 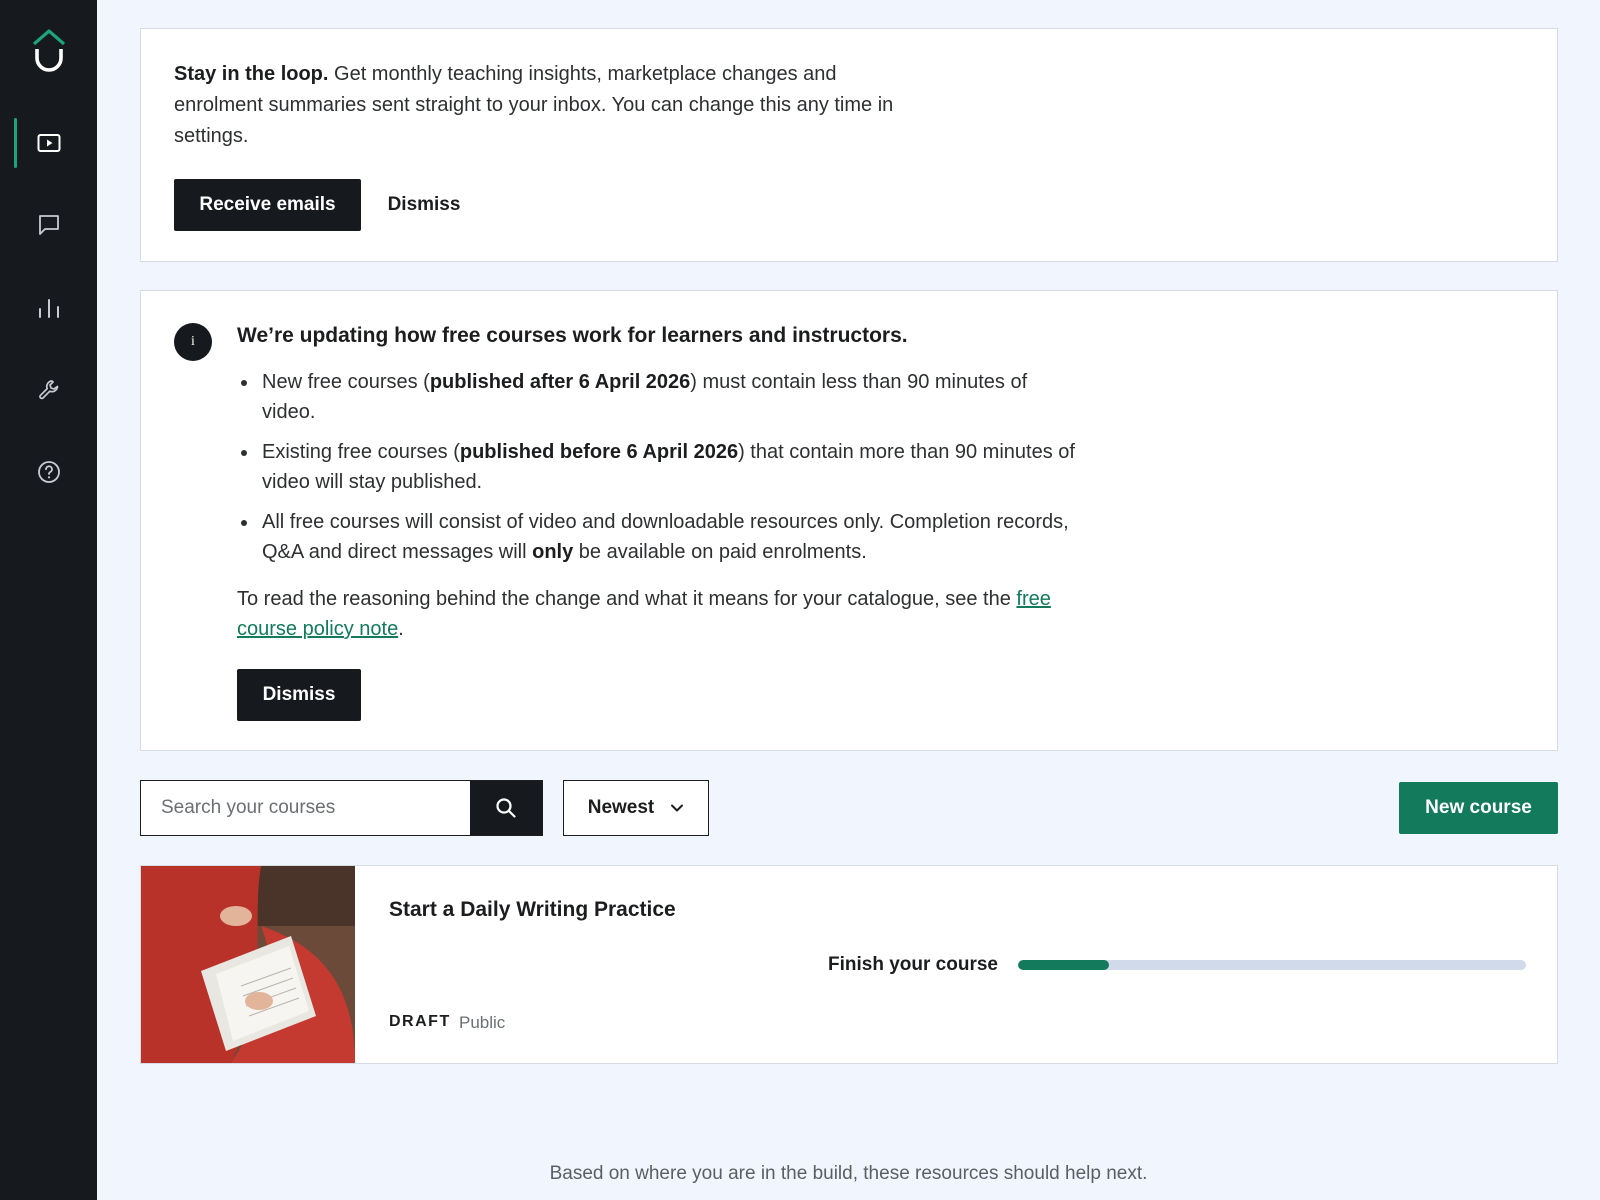 I want to click on sidebar-item-courses, so click(x=48, y=143).